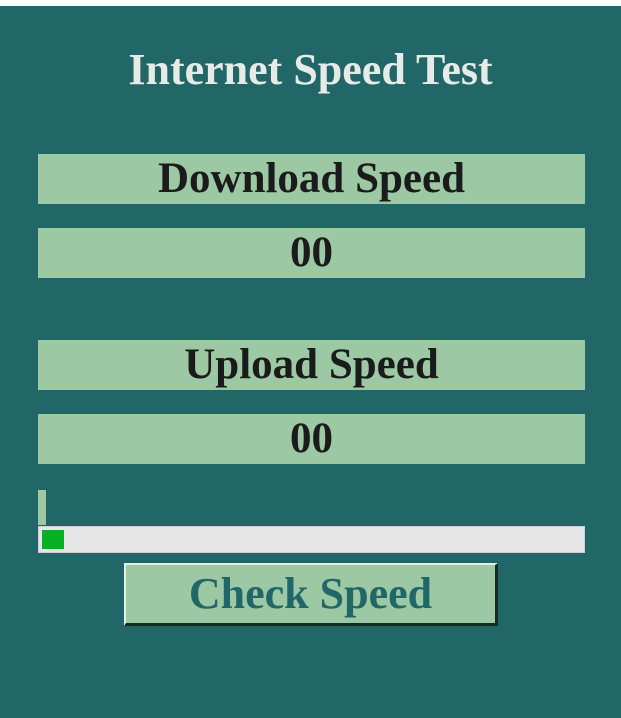  I want to click on progress-bar, so click(311, 539).